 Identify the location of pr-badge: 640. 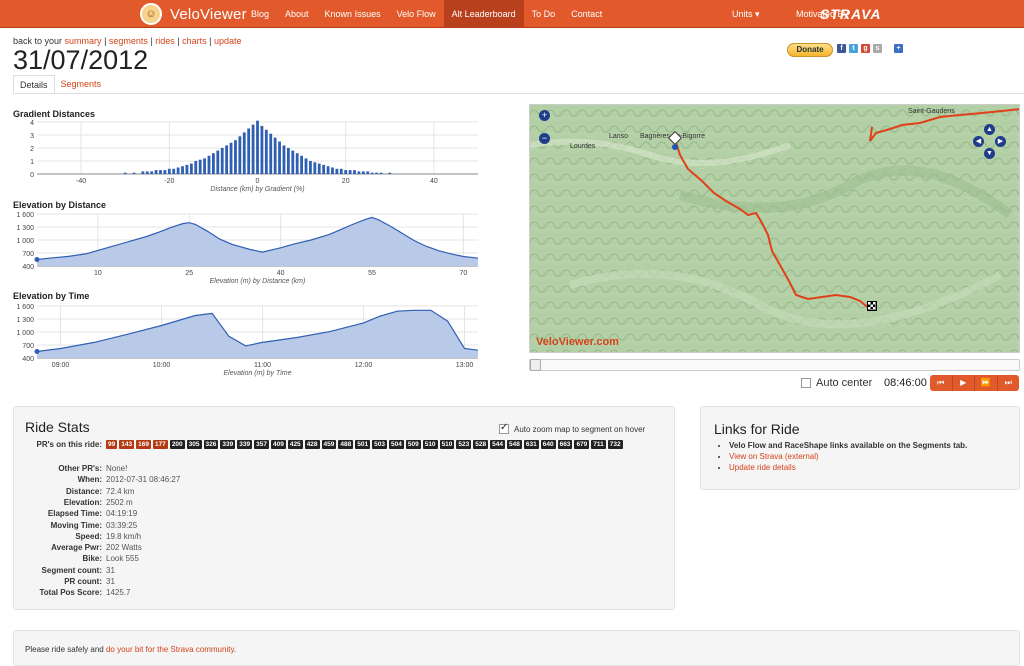
(548, 444).